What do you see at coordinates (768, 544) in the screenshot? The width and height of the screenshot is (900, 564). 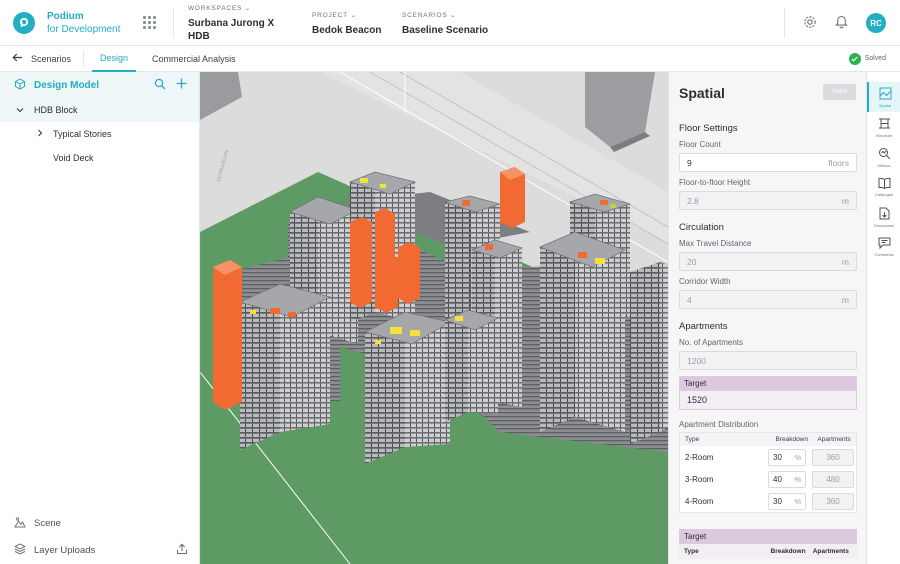 I see `distribution-target: Target Type Breakdown Apartments` at bounding box center [768, 544].